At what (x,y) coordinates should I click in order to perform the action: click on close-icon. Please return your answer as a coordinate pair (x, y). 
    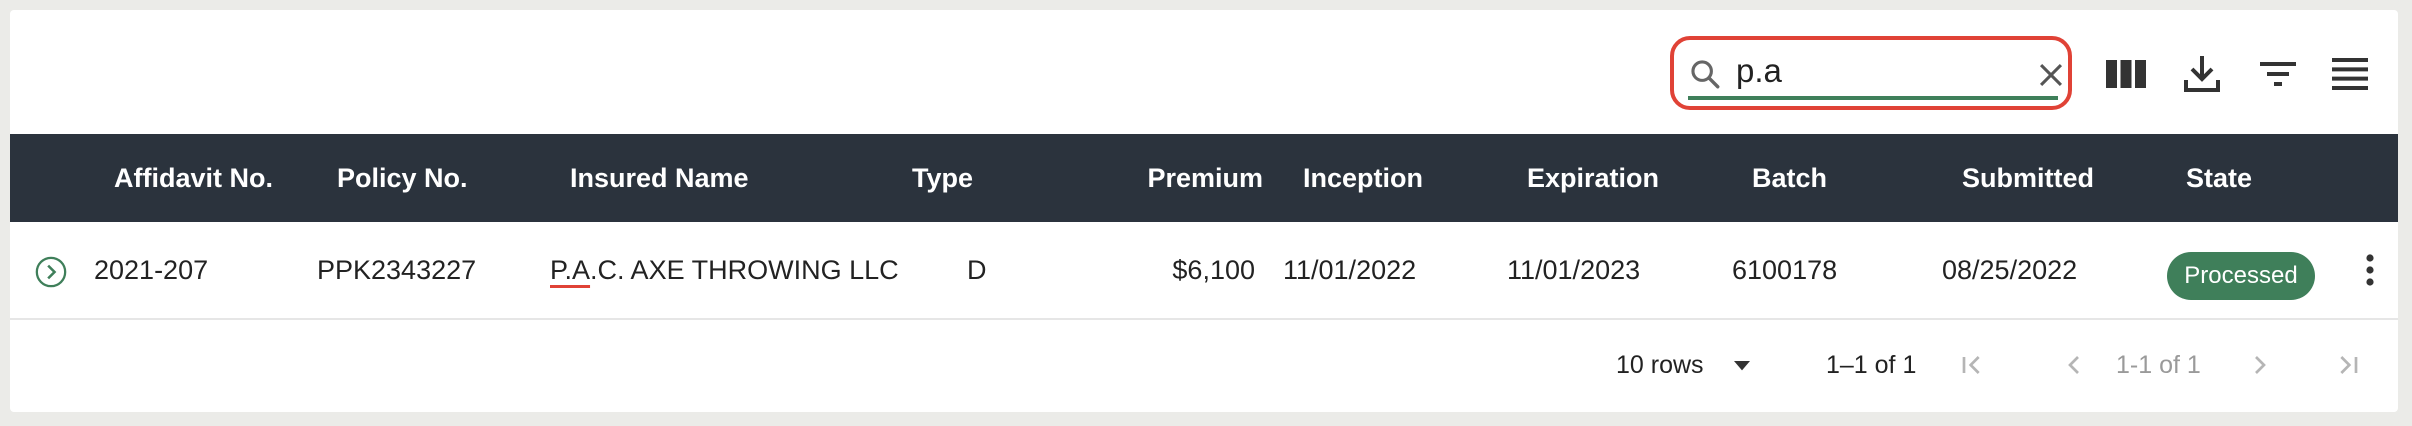
    Looking at the image, I should click on (2051, 75).